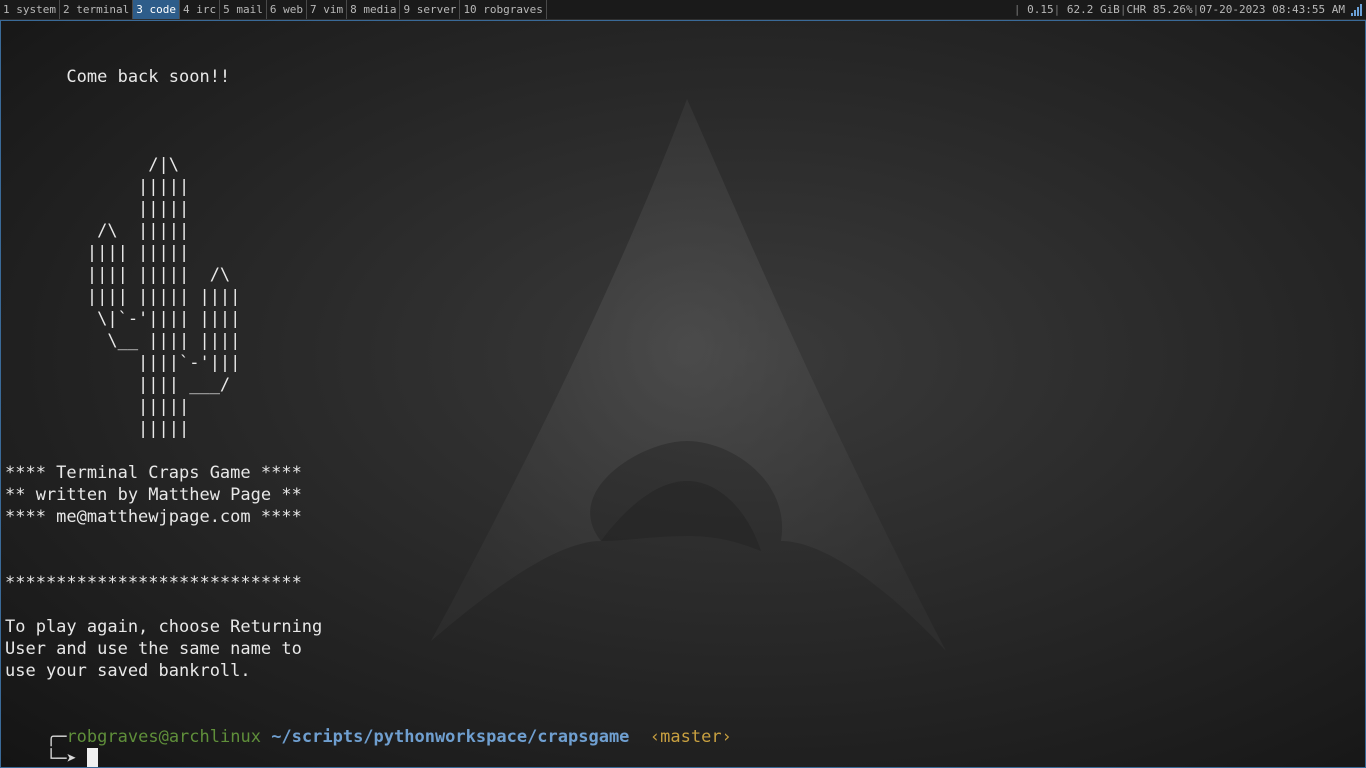 The width and height of the screenshot is (1366, 768). What do you see at coordinates (123, 341) in the screenshot?
I see `terminal-line: \__ |||| ||||` at bounding box center [123, 341].